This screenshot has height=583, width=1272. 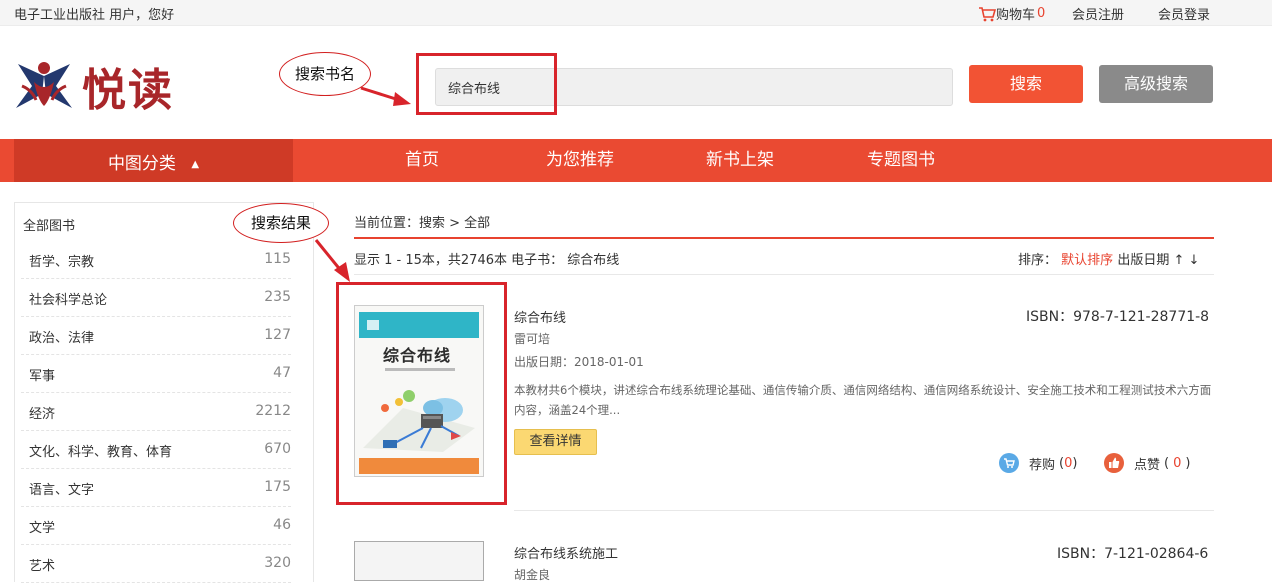 I want to click on category-menu-button: 中图分类 ▲, so click(x=153, y=160).